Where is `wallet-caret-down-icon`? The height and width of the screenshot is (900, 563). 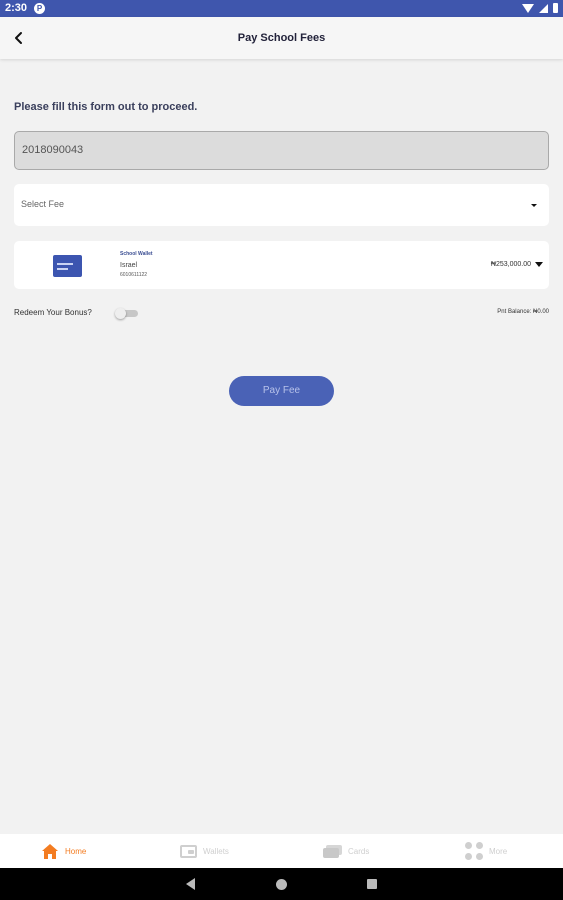 wallet-caret-down-icon is located at coordinates (539, 264).